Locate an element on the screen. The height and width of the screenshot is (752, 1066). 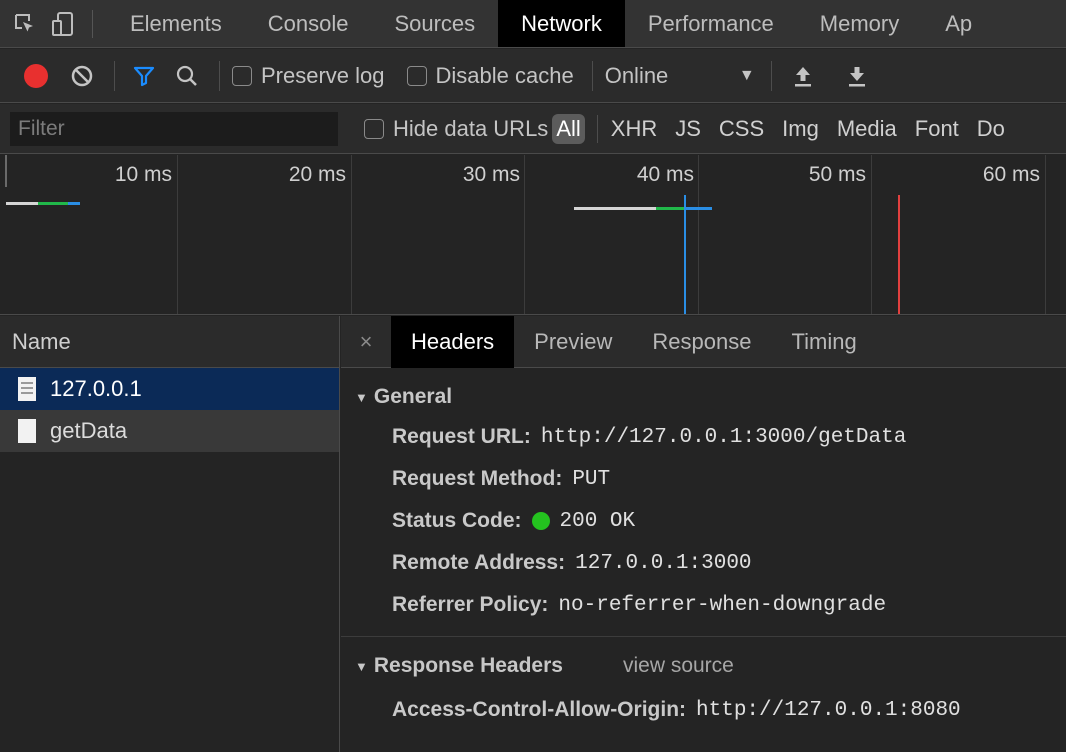
disable-cache-label: Disable cache is located at coordinates (504, 75).